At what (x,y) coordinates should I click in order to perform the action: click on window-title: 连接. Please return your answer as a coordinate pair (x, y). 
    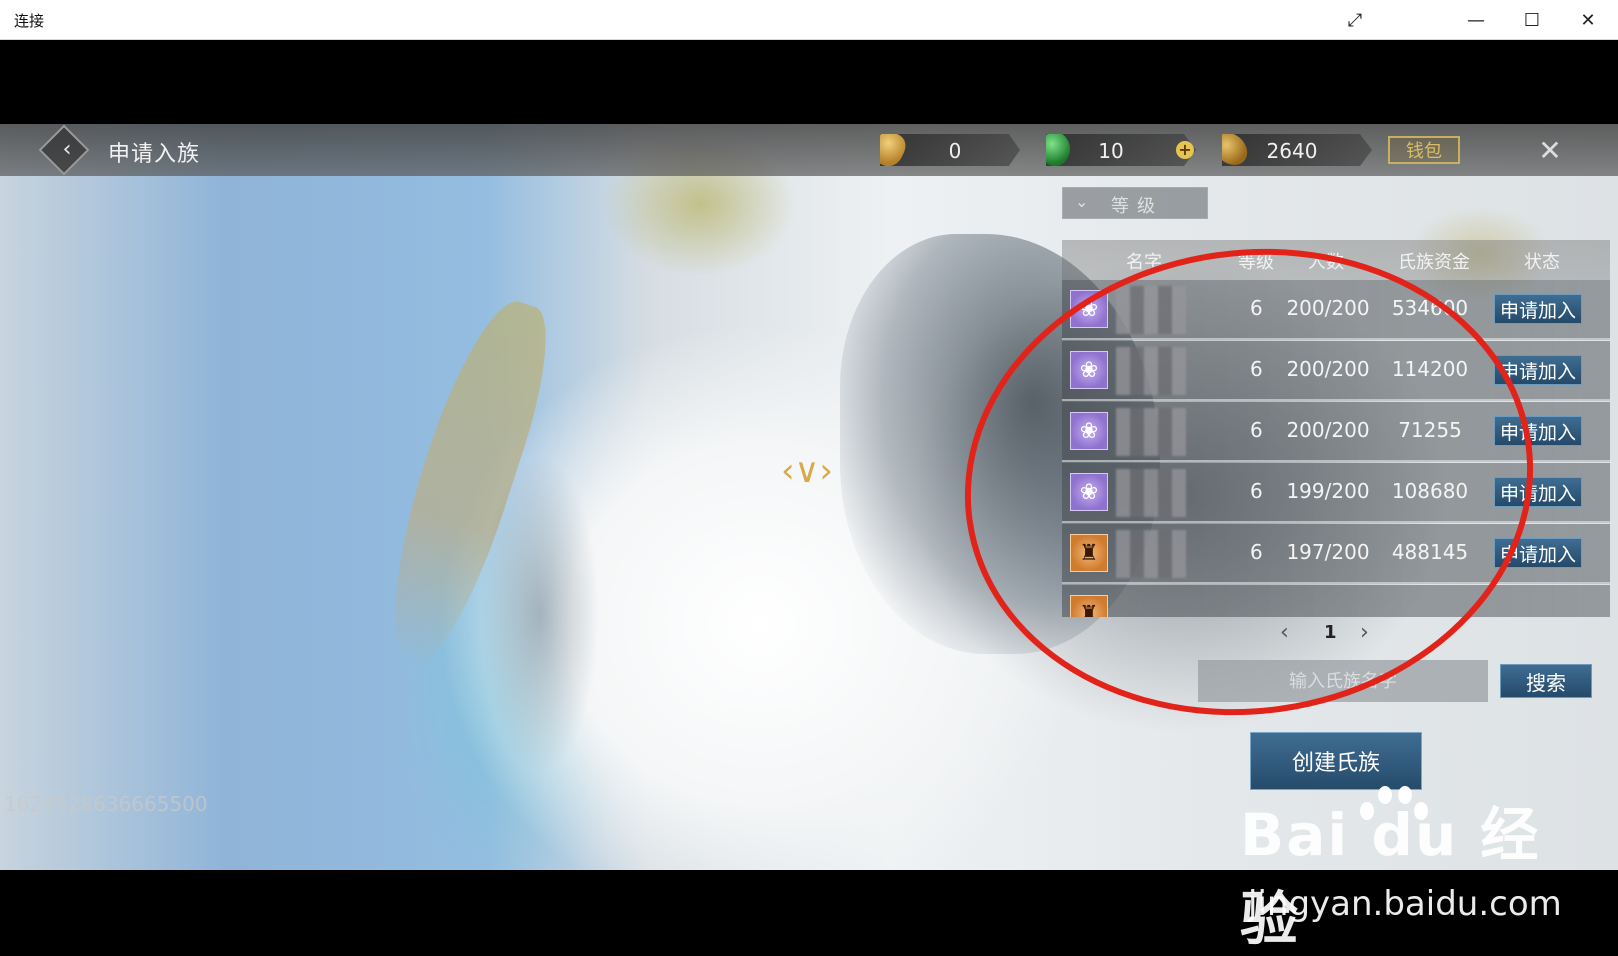
    Looking at the image, I should click on (29, 21).